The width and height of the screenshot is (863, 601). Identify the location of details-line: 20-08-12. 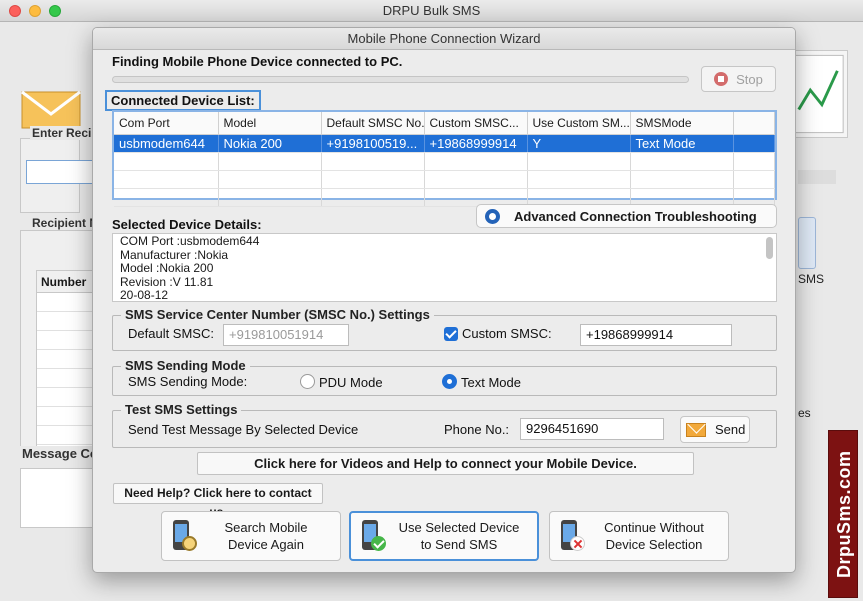
(144, 295).